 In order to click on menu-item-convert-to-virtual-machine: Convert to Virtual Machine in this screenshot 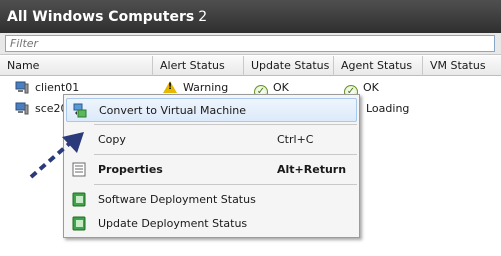, I will do `click(211, 110)`.